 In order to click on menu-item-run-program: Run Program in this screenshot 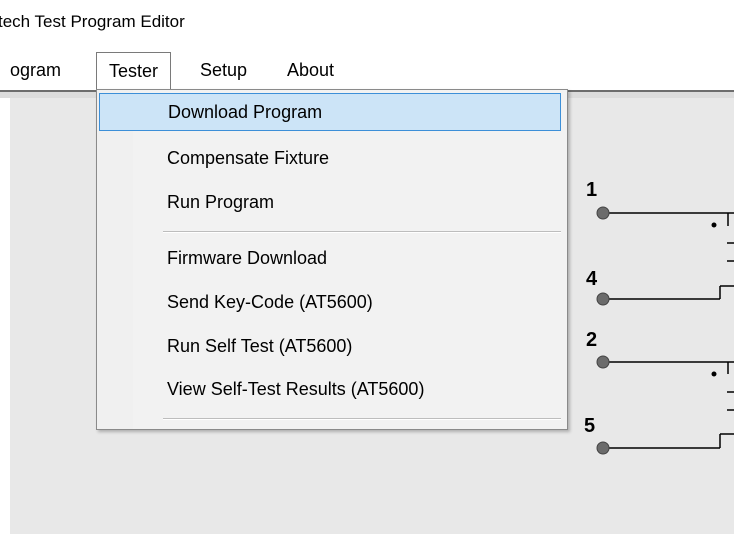, I will do `click(330, 202)`.